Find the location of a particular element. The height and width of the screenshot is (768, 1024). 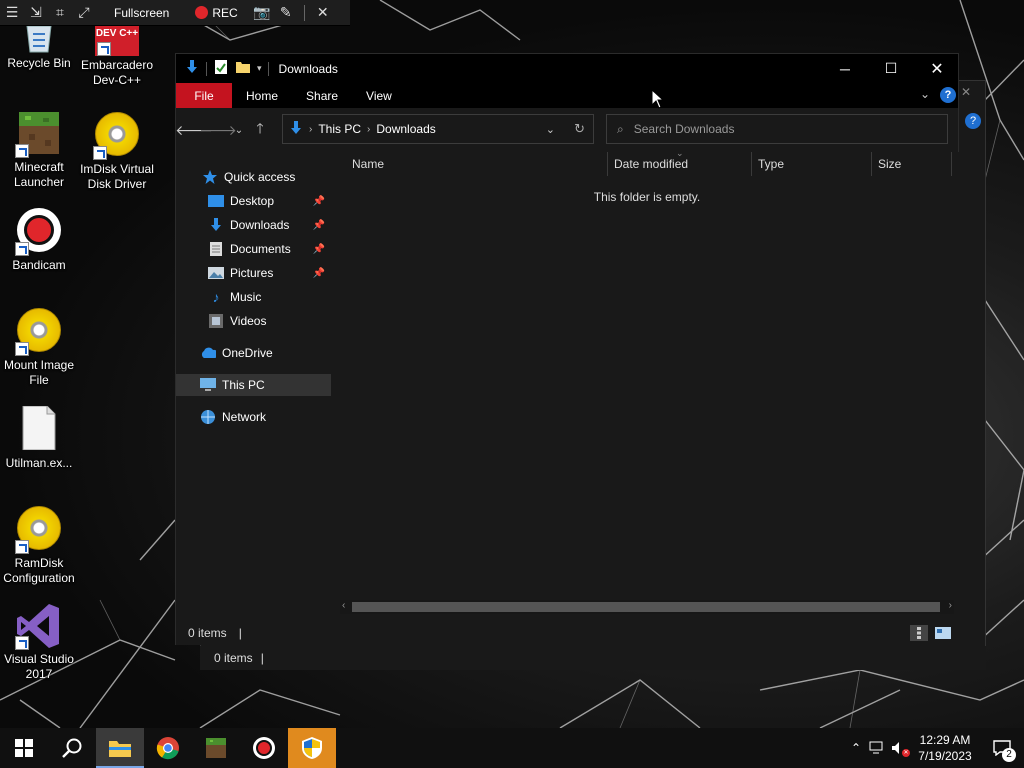

nav-item-this-pc: This PC is located at coordinates (253, 385).